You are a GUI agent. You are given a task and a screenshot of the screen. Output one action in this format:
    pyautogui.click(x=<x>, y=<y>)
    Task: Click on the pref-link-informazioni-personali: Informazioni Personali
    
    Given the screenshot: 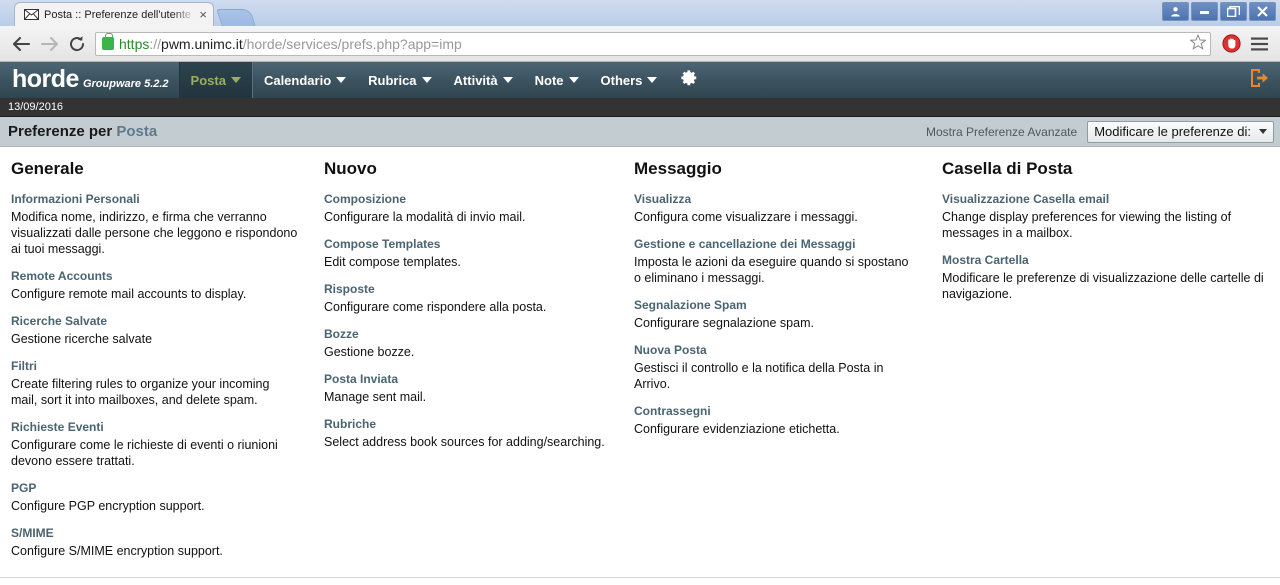 What is the action you would take?
    pyautogui.click(x=155, y=199)
    